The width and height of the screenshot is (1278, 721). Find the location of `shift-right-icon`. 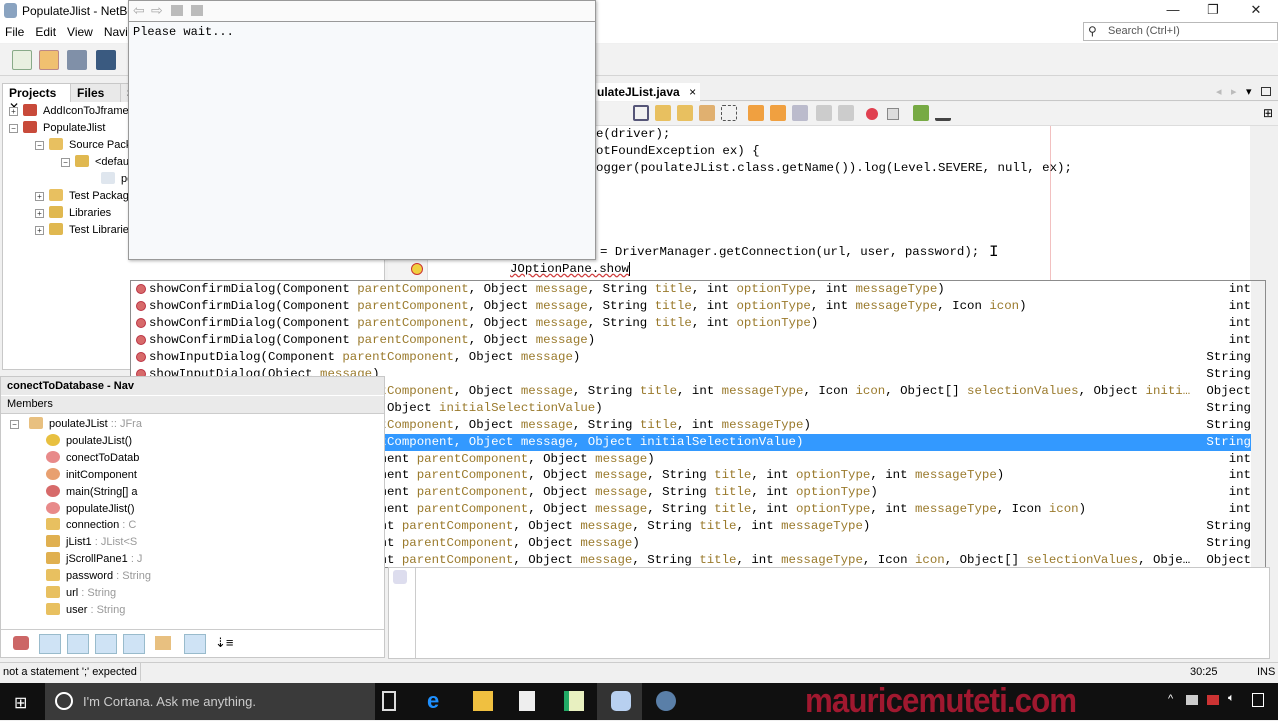

shift-right-icon is located at coordinates (846, 113).